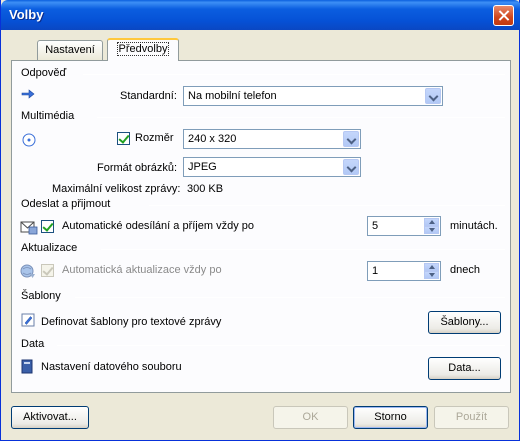 Image resolution: width=520 pixels, height=441 pixels. What do you see at coordinates (375, 226) in the screenshot?
I see `auto-send-interval-value: 5` at bounding box center [375, 226].